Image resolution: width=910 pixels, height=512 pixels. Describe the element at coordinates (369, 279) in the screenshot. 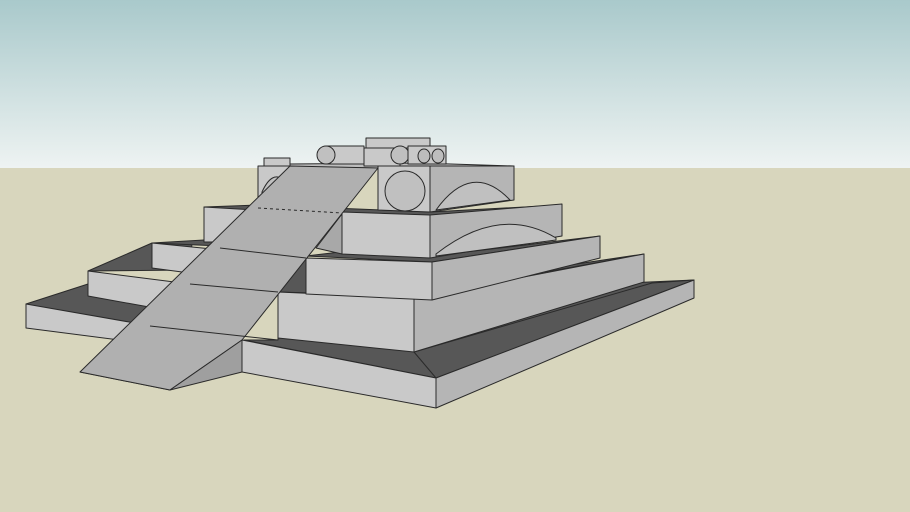

I see `tier3-front-right` at that location.